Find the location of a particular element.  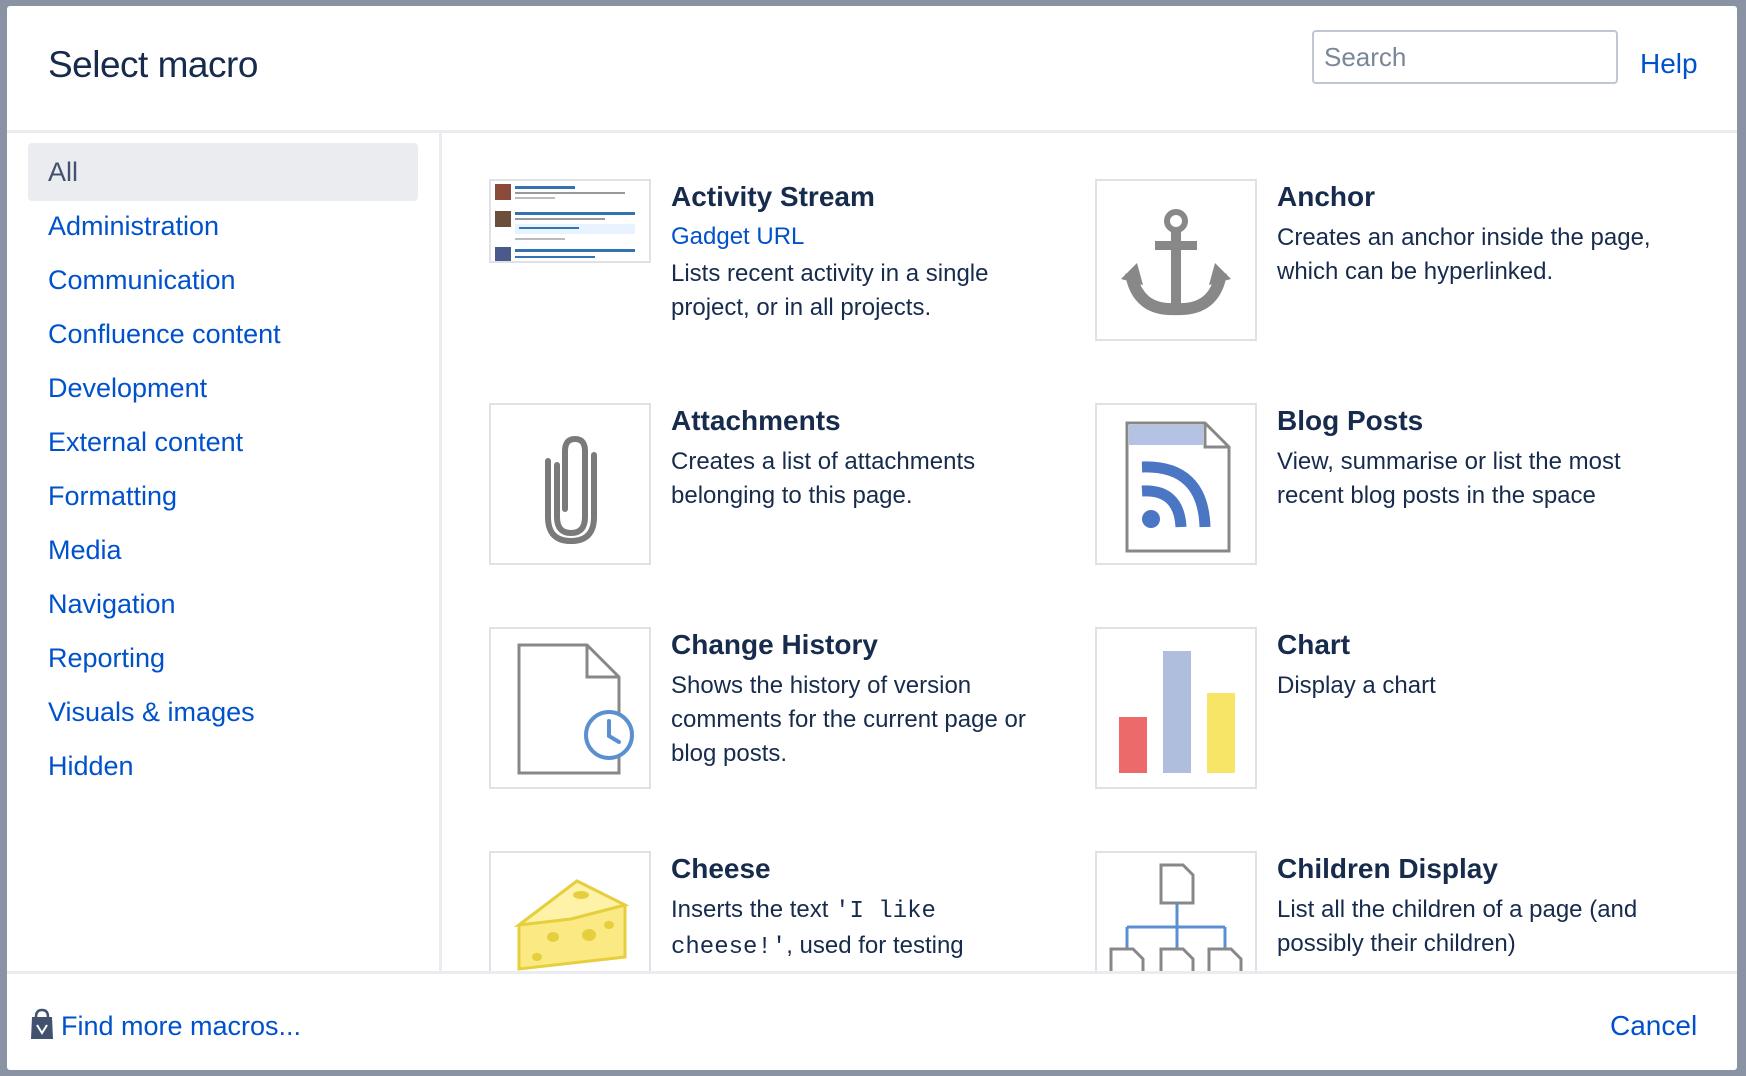

dialog-footer: Find more macros... Cancel is located at coordinates (872, 1020).